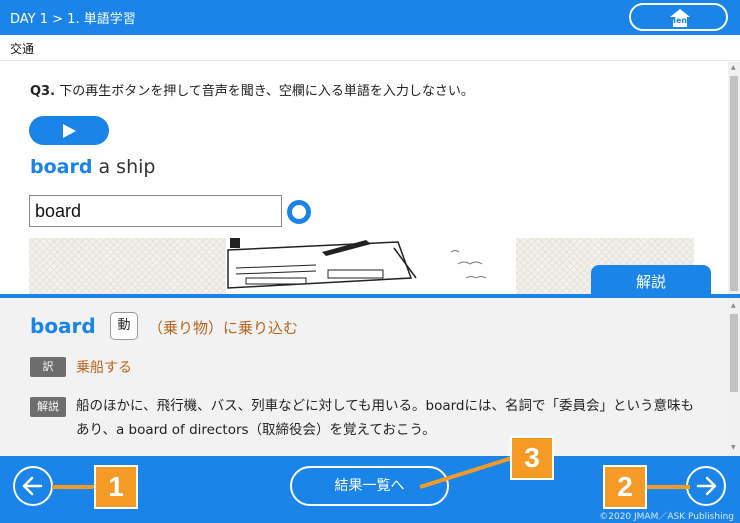  Describe the element at coordinates (61, 167) in the screenshot. I see `phrase-keyword: board` at that location.